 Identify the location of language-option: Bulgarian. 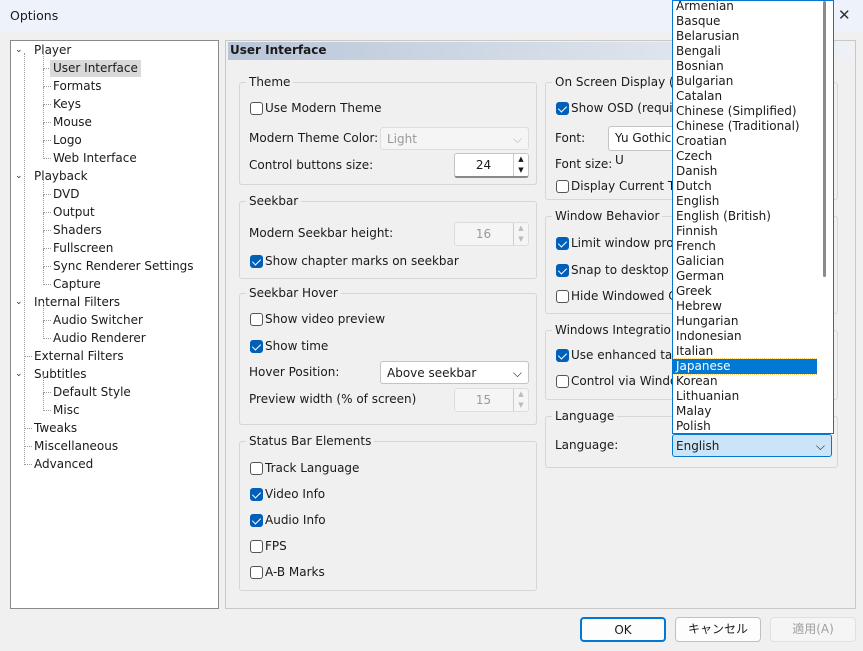
(745, 81).